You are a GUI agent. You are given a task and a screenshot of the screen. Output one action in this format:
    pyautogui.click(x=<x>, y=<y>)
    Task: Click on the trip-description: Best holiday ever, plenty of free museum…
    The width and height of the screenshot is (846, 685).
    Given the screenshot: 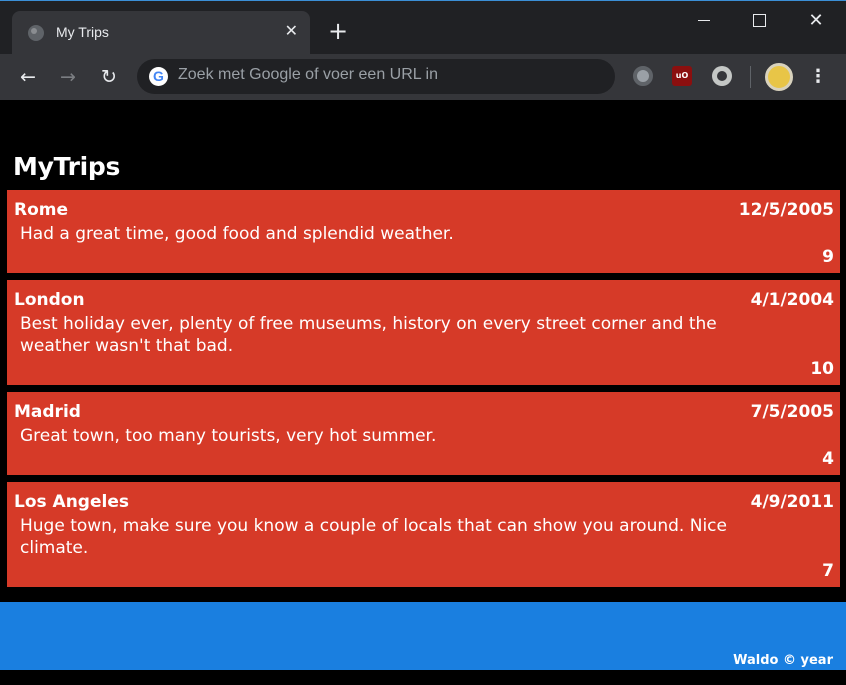 What is the action you would take?
    pyautogui.click(x=368, y=335)
    